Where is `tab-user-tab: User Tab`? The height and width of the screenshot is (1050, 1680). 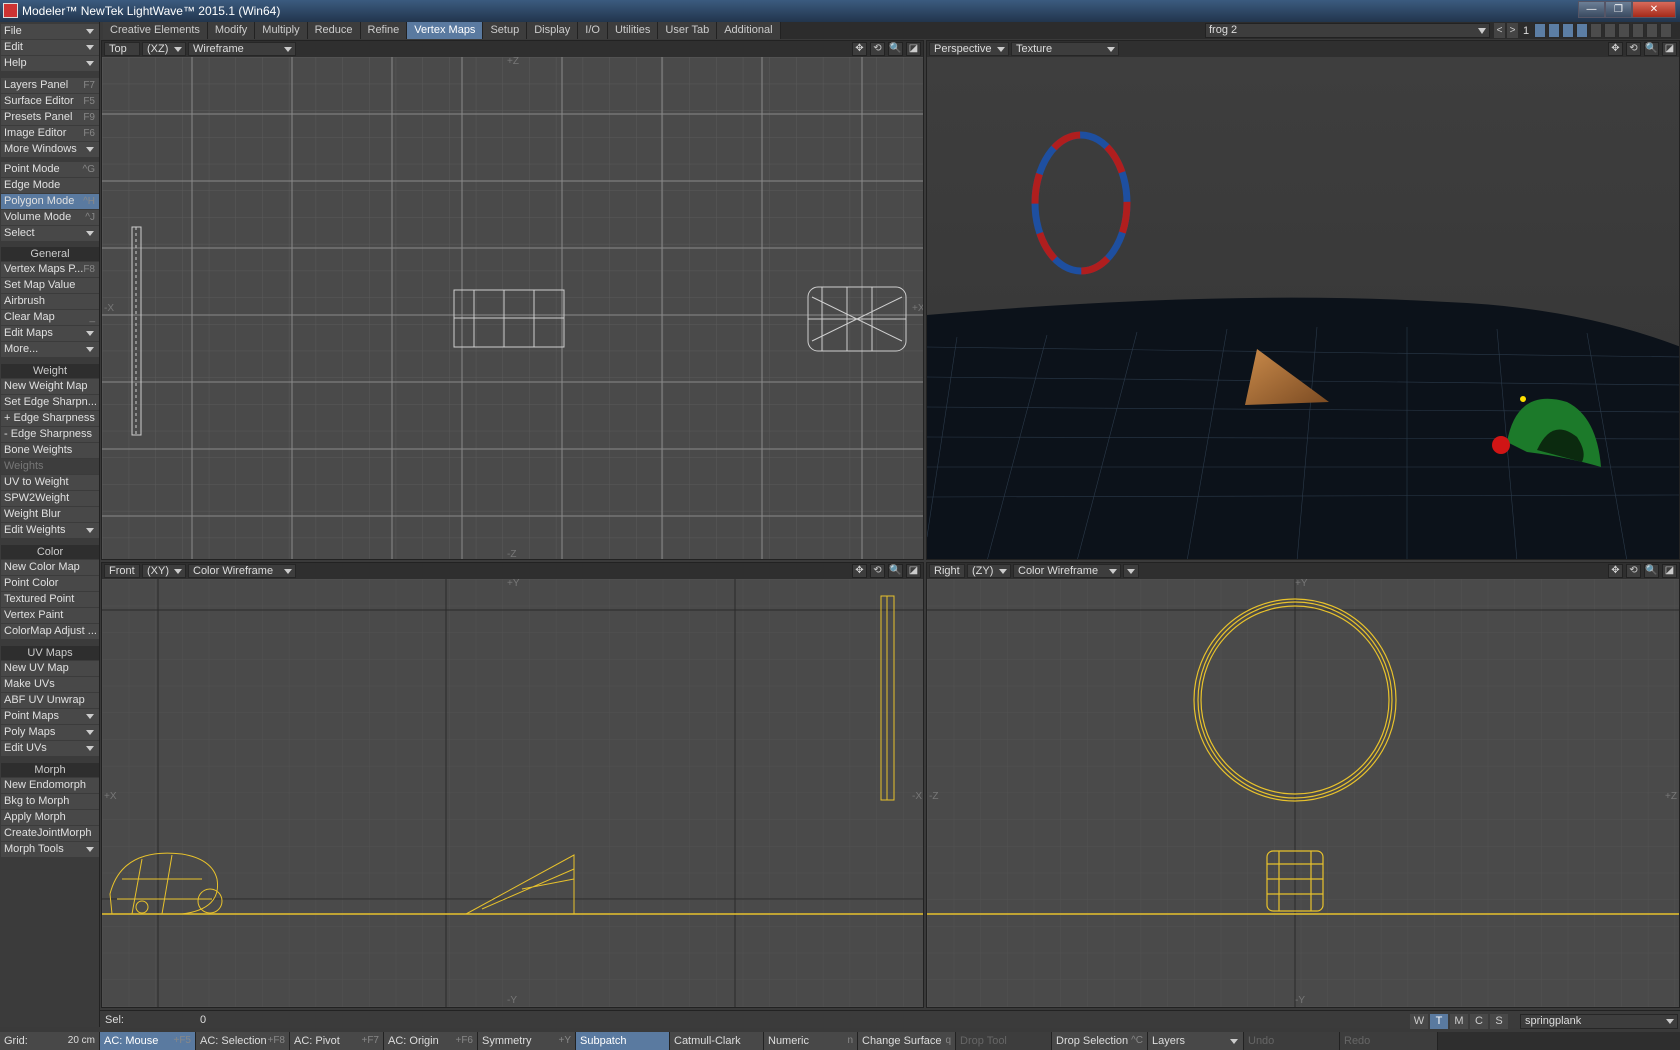 tab-user-tab: User Tab is located at coordinates (688, 30).